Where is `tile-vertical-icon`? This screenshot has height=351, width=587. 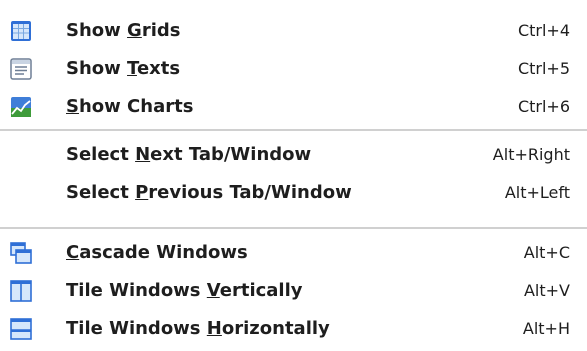 tile-vertical-icon is located at coordinates (21, 291).